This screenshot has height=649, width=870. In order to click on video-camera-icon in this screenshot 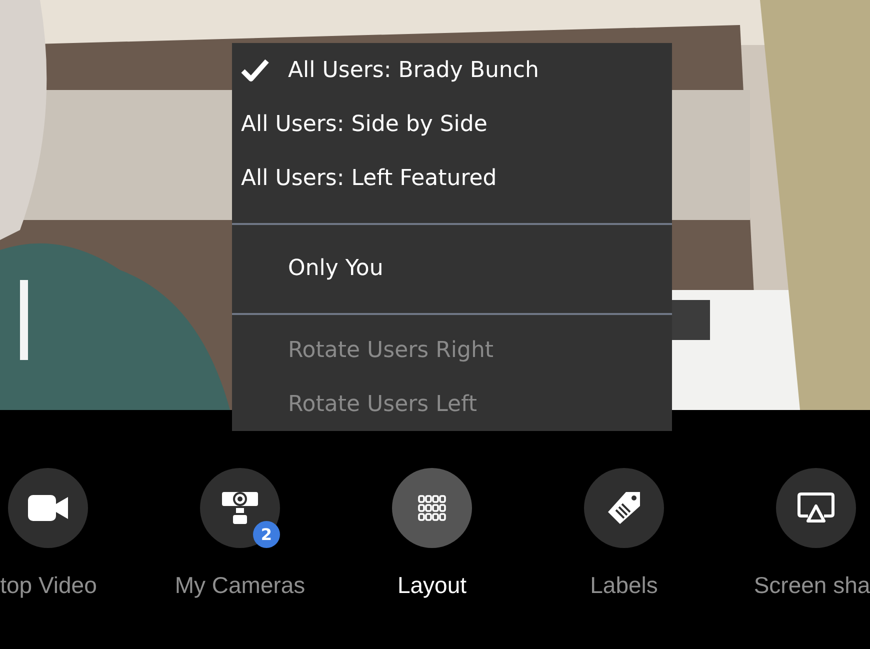, I will do `click(48, 508)`.